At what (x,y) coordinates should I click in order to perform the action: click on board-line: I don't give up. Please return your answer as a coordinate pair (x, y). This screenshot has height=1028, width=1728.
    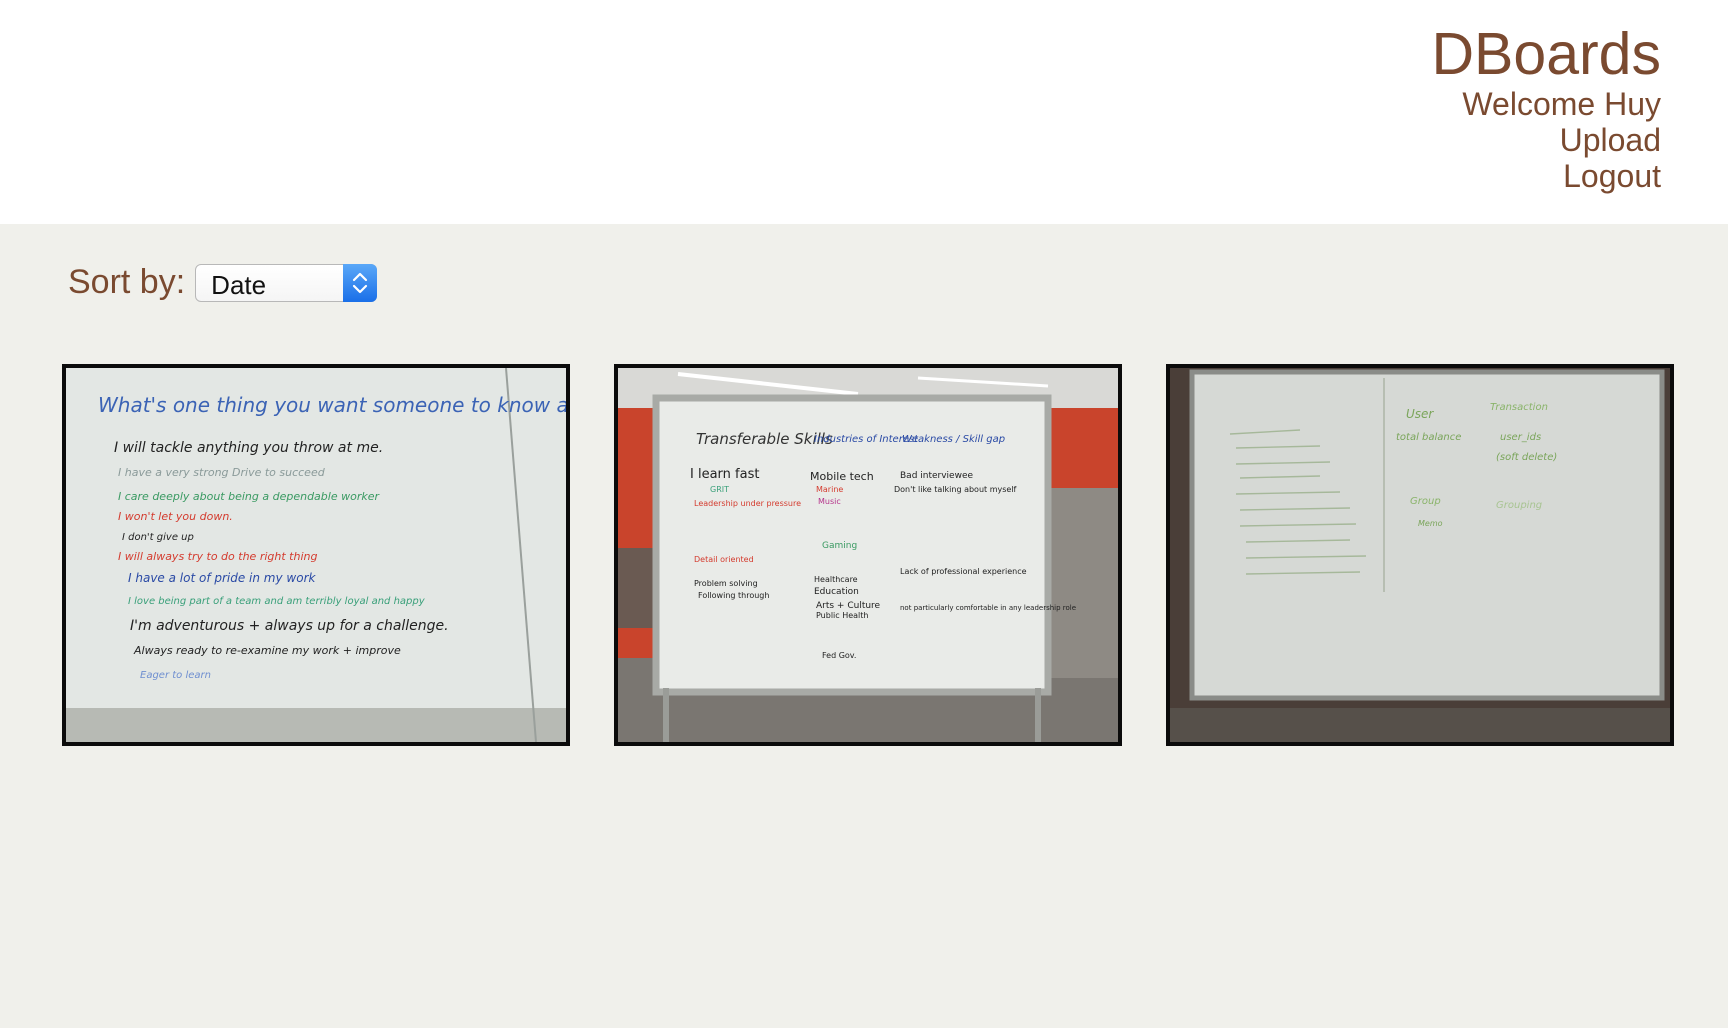
    Looking at the image, I should click on (158, 537).